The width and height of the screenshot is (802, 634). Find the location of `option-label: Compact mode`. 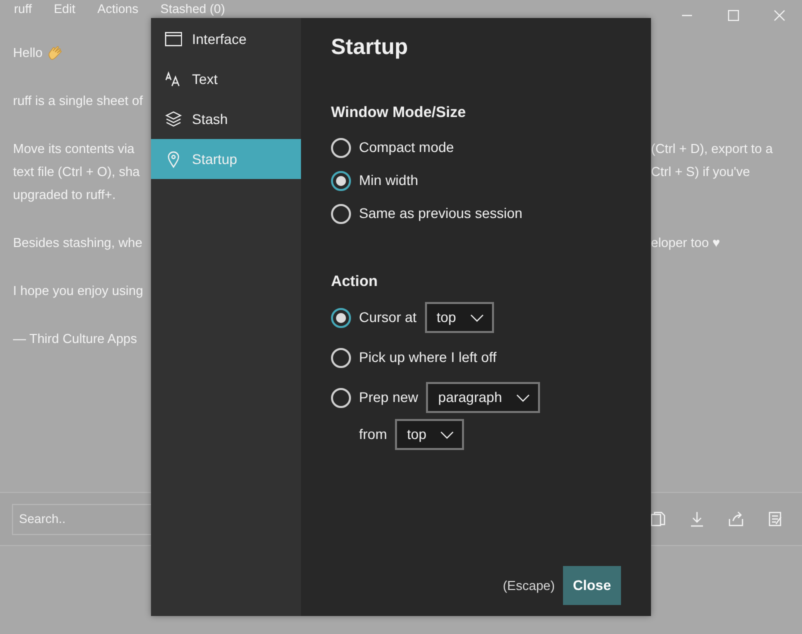

option-label: Compact mode is located at coordinates (406, 147).